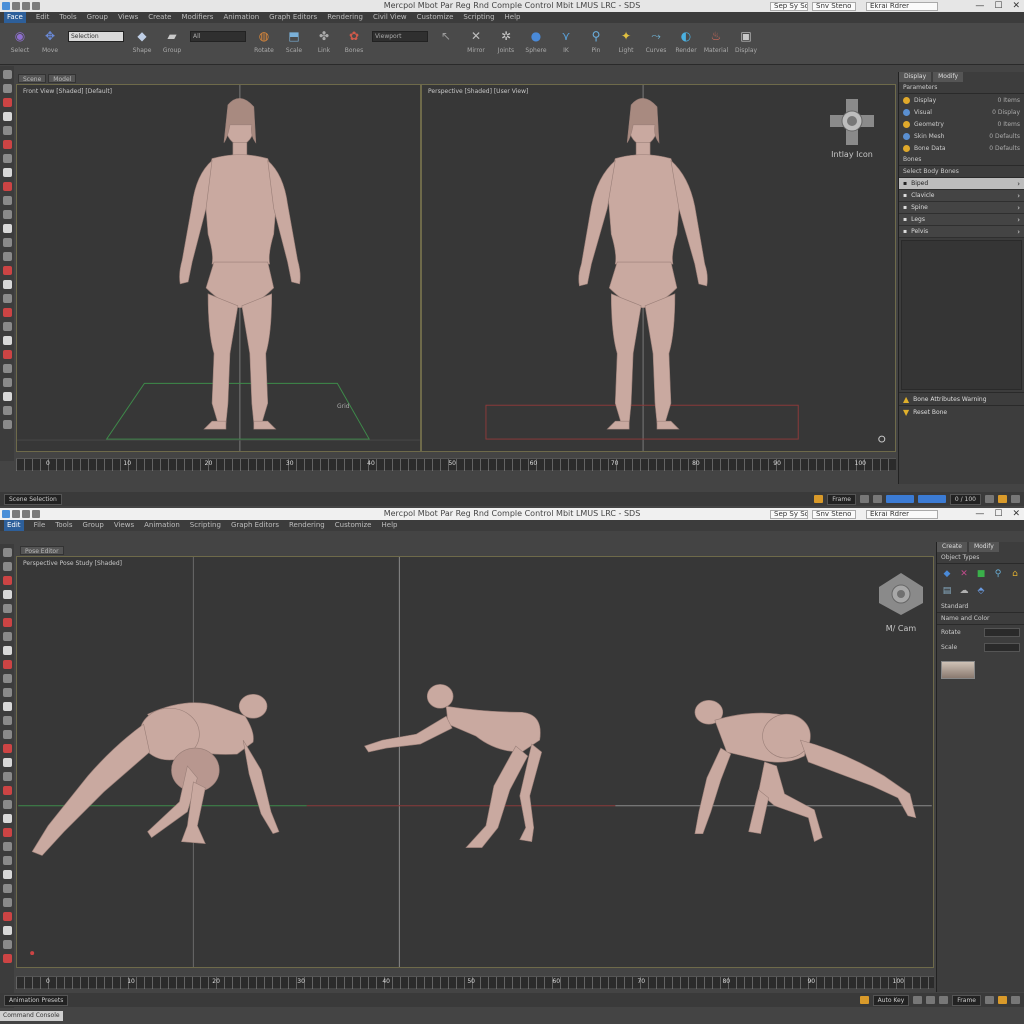  What do you see at coordinates (36, 1000) in the screenshot?
I see `status-presets: Animation Presets` at bounding box center [36, 1000].